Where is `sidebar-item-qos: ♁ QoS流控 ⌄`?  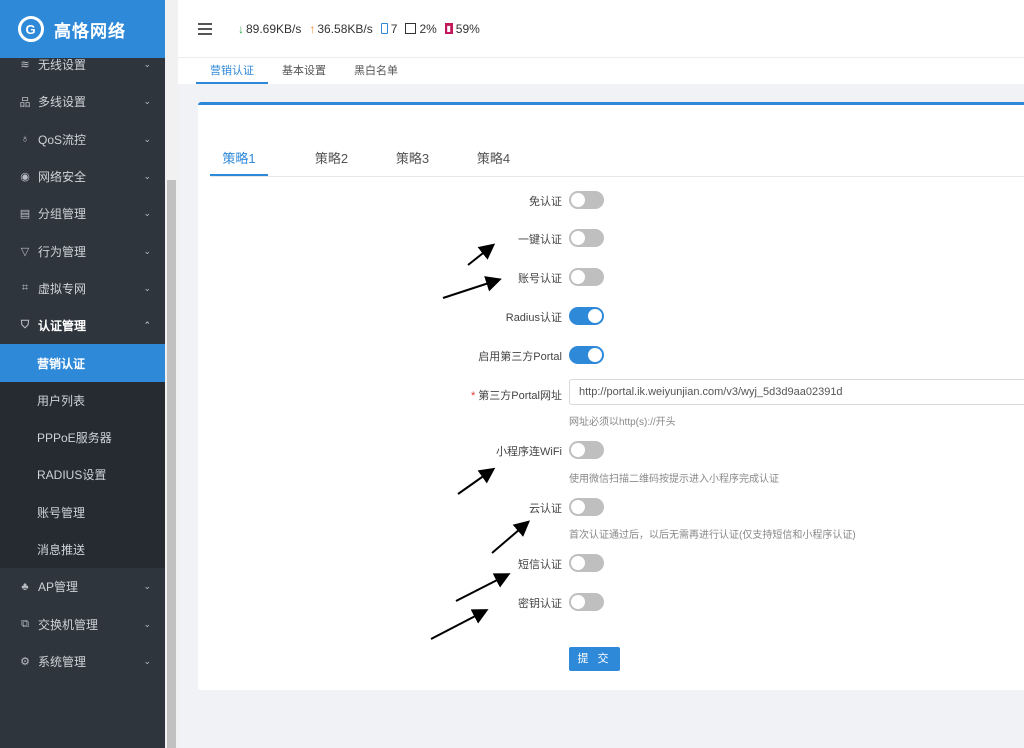 sidebar-item-qos: ♁ QoS流控 ⌄ is located at coordinates (82, 139).